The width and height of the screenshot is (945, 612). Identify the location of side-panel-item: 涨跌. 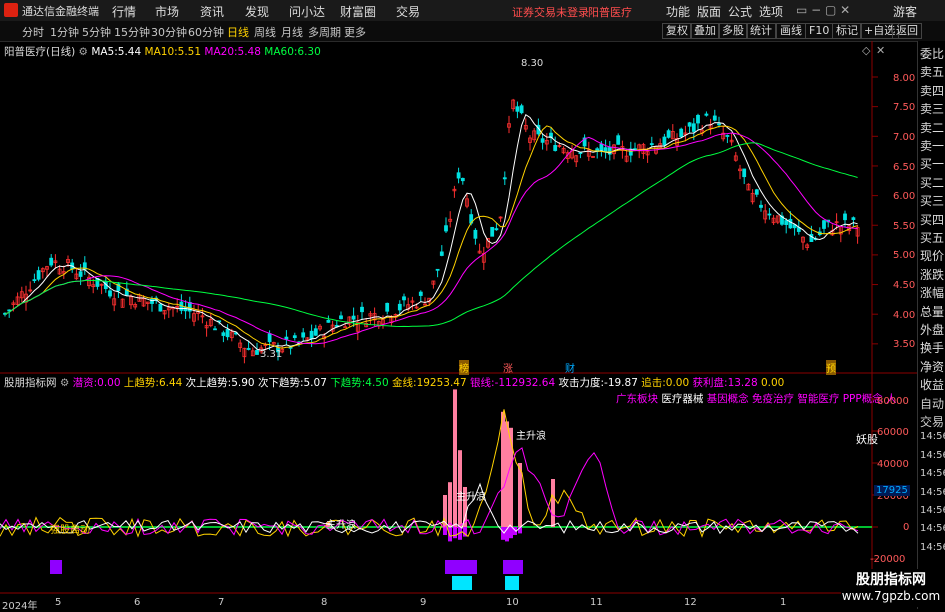
(932, 274).